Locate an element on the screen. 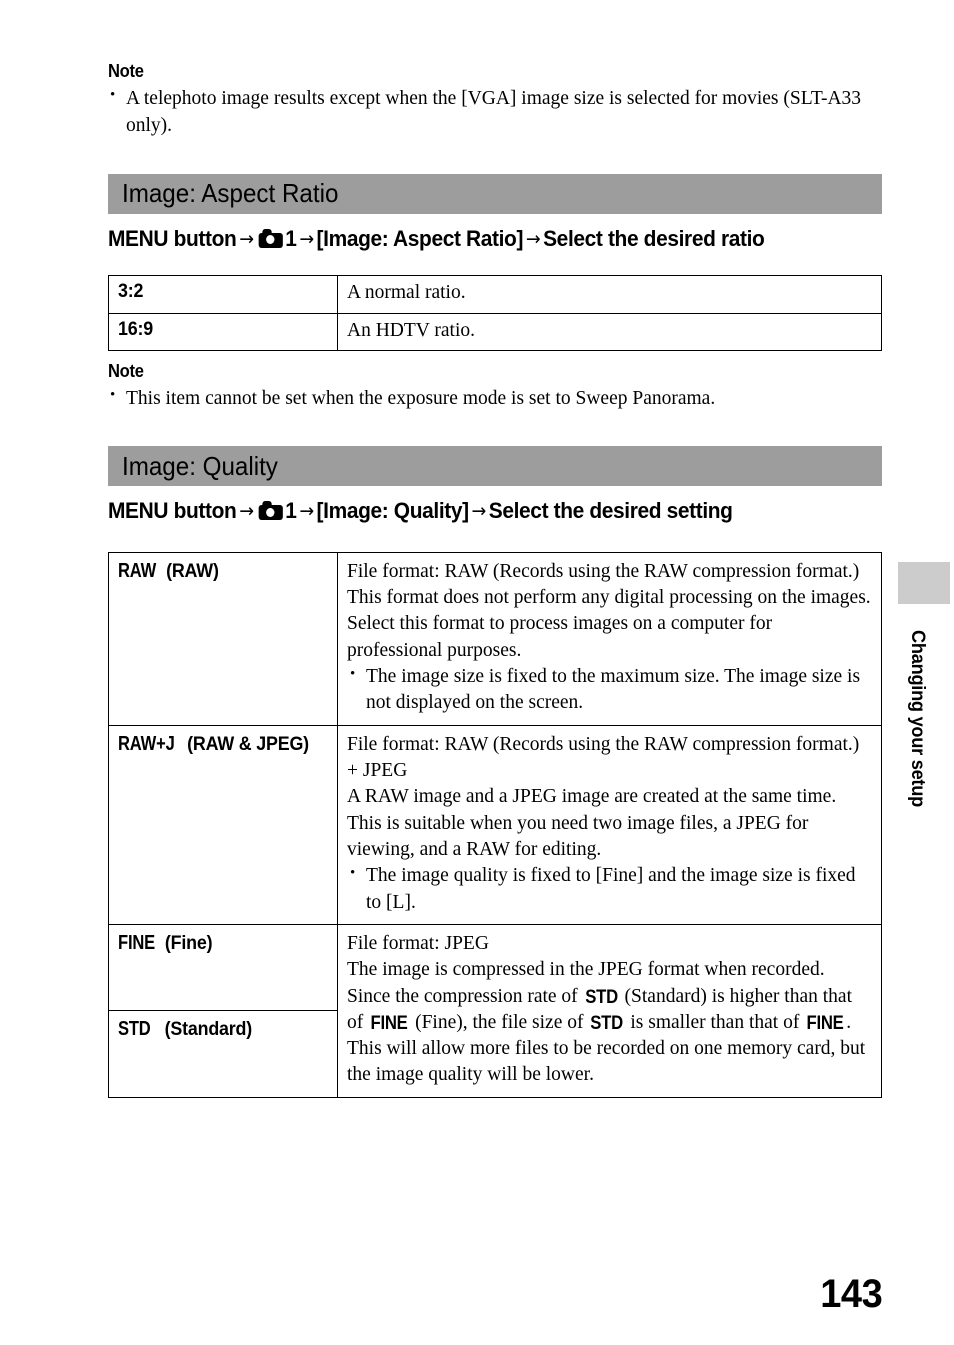 The width and height of the screenshot is (954, 1345). table-cell-key: FINE (Fine) is located at coordinates (223, 967).